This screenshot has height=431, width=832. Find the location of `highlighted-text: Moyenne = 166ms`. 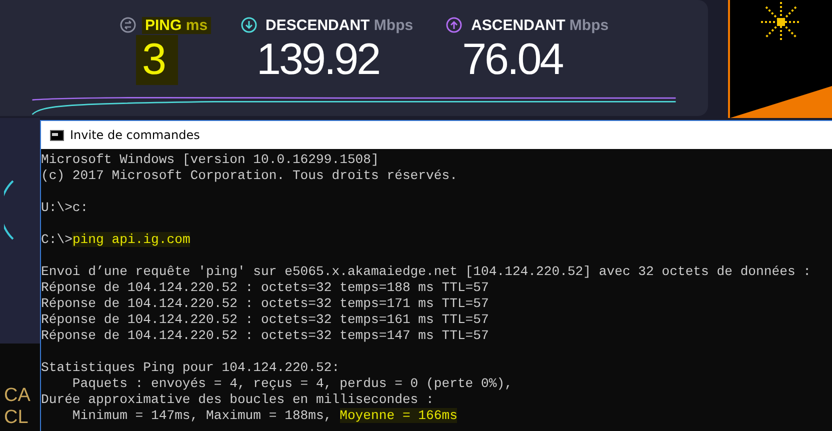

highlighted-text: Moyenne = 166ms is located at coordinates (399, 415).